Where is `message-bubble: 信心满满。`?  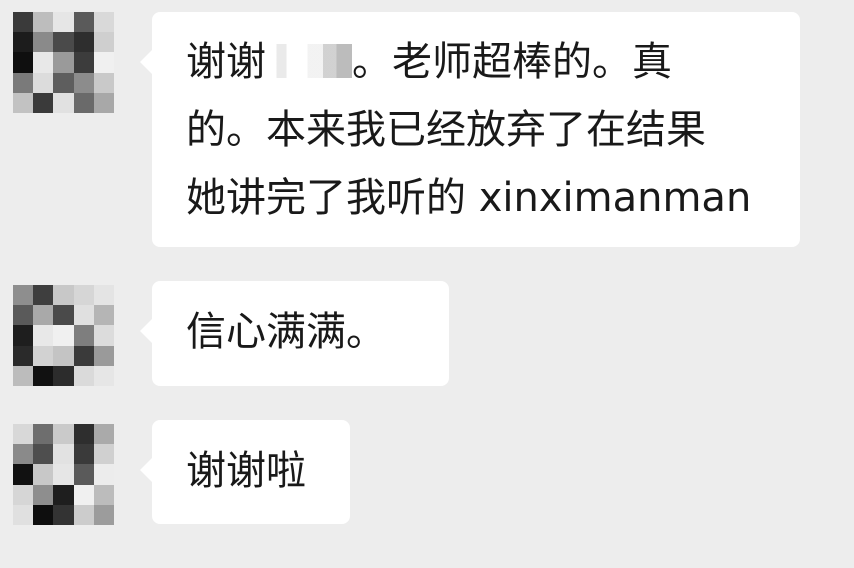 message-bubble: 信心满满。 is located at coordinates (294, 333).